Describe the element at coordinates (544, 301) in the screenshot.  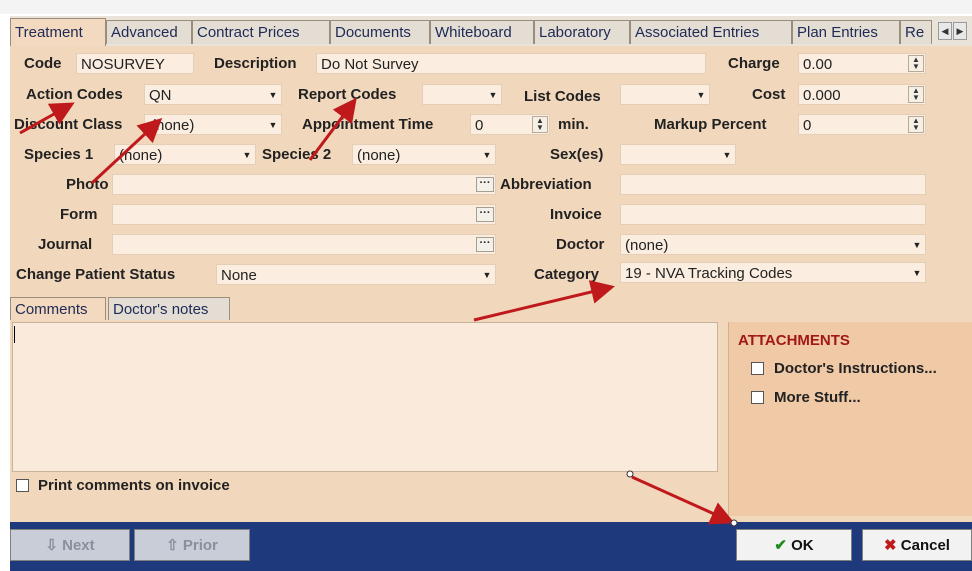
I see `annotation-arrow-category` at that location.